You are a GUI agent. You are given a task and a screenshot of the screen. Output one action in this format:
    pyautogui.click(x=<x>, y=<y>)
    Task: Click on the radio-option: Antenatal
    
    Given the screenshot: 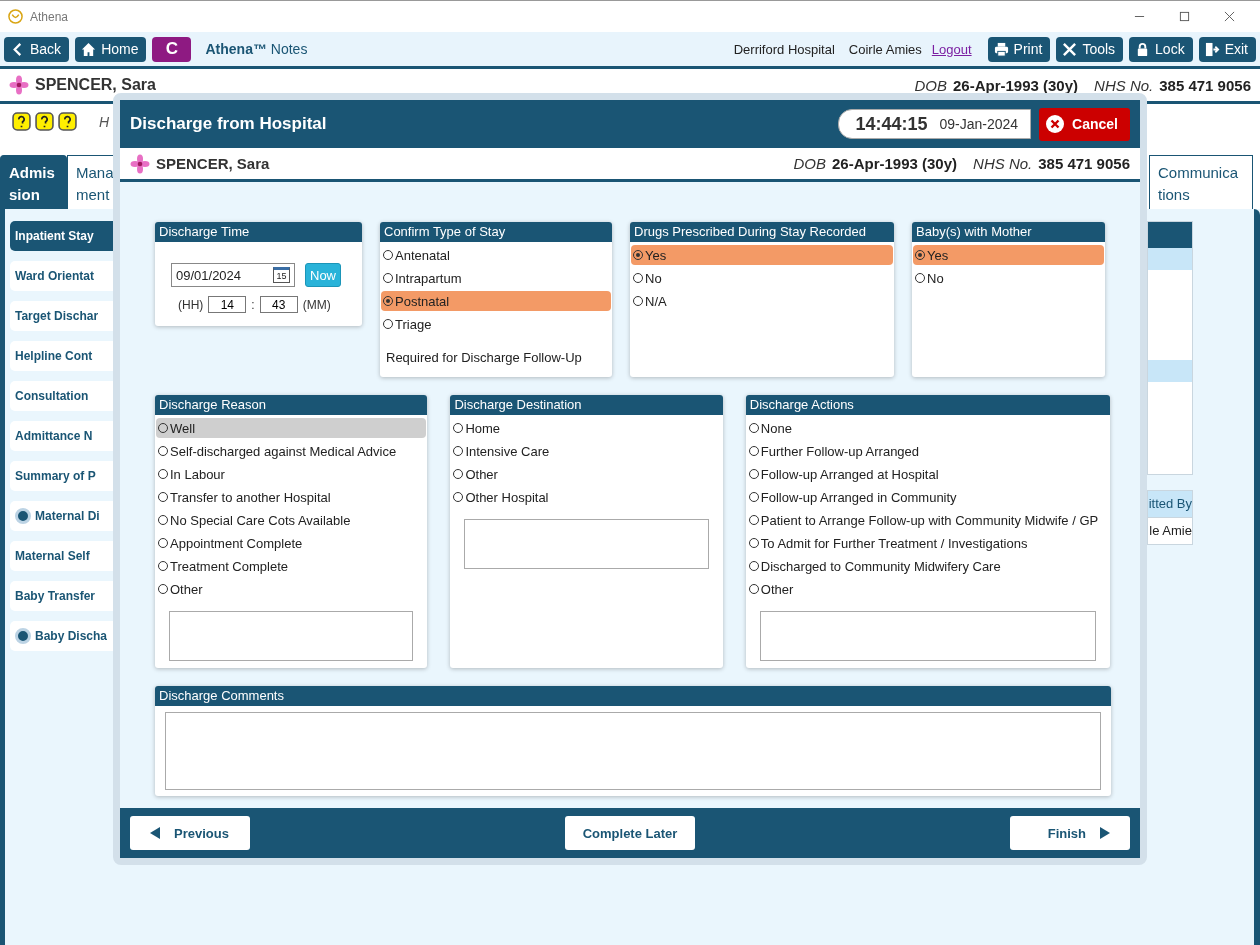 What is the action you would take?
    pyautogui.click(x=496, y=255)
    